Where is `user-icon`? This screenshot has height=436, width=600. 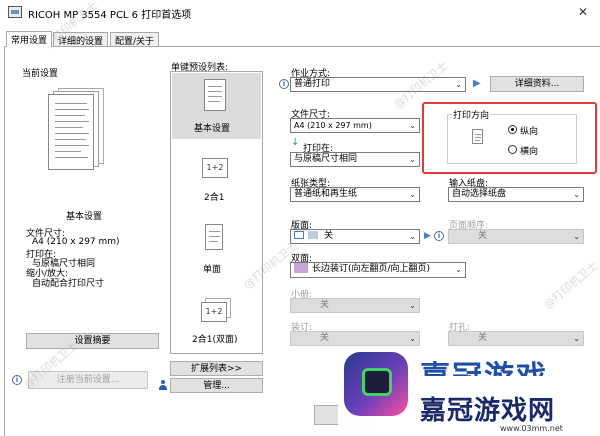
user-icon is located at coordinates (163, 385).